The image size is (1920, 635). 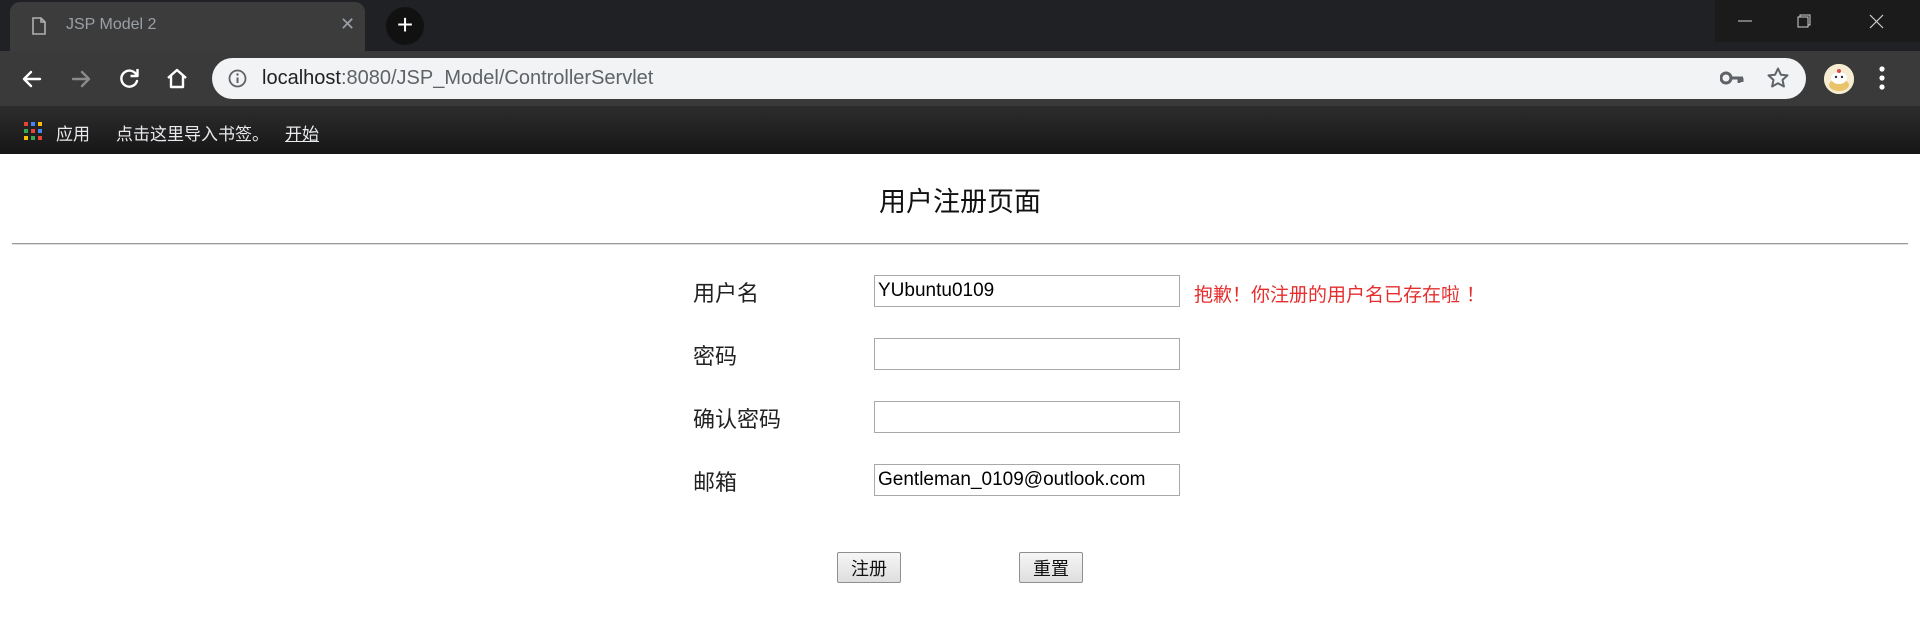 What do you see at coordinates (302, 132) in the screenshot?
I see `import-start-link: 开始` at bounding box center [302, 132].